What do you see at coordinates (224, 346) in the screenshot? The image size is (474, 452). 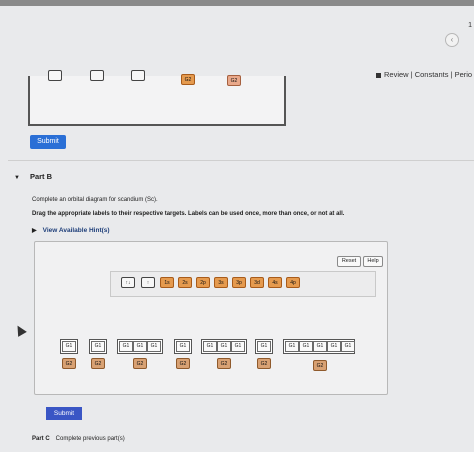 I see `orbital-slot-3p-2: G1` at bounding box center [224, 346].